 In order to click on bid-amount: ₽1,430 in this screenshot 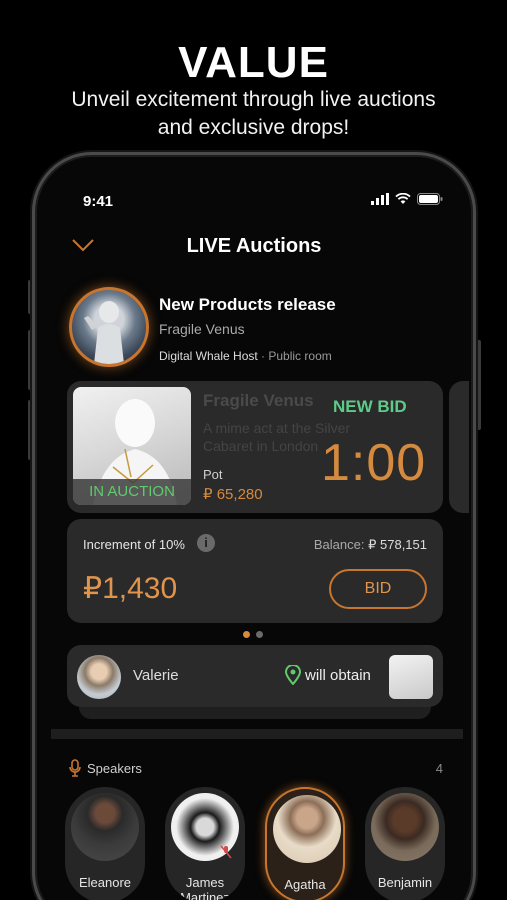, I will do `click(130, 588)`.